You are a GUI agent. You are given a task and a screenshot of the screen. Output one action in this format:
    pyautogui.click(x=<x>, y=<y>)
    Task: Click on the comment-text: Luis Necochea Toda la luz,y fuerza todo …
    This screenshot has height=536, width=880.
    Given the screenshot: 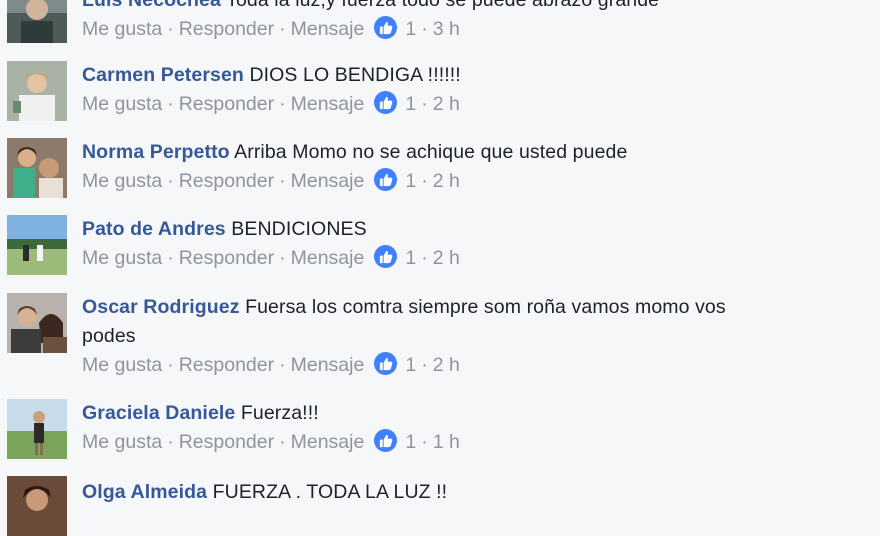 What is the action you would take?
    pyautogui.click(x=461, y=7)
    